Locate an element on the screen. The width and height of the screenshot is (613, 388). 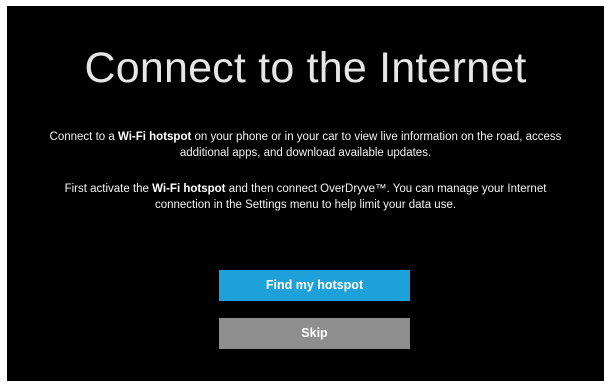
intro-text-start: Connect to a is located at coordinates (83, 137).